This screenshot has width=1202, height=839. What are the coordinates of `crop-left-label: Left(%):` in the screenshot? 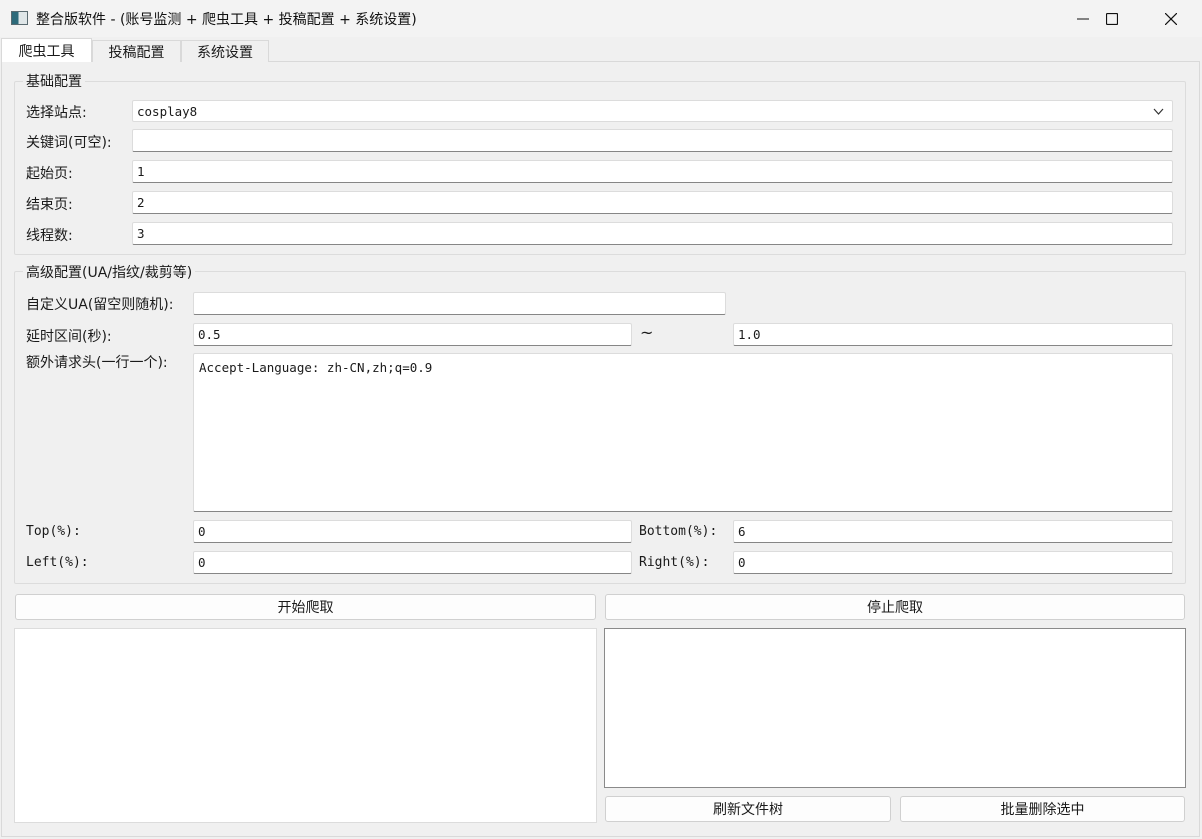 It's located at (57, 562).